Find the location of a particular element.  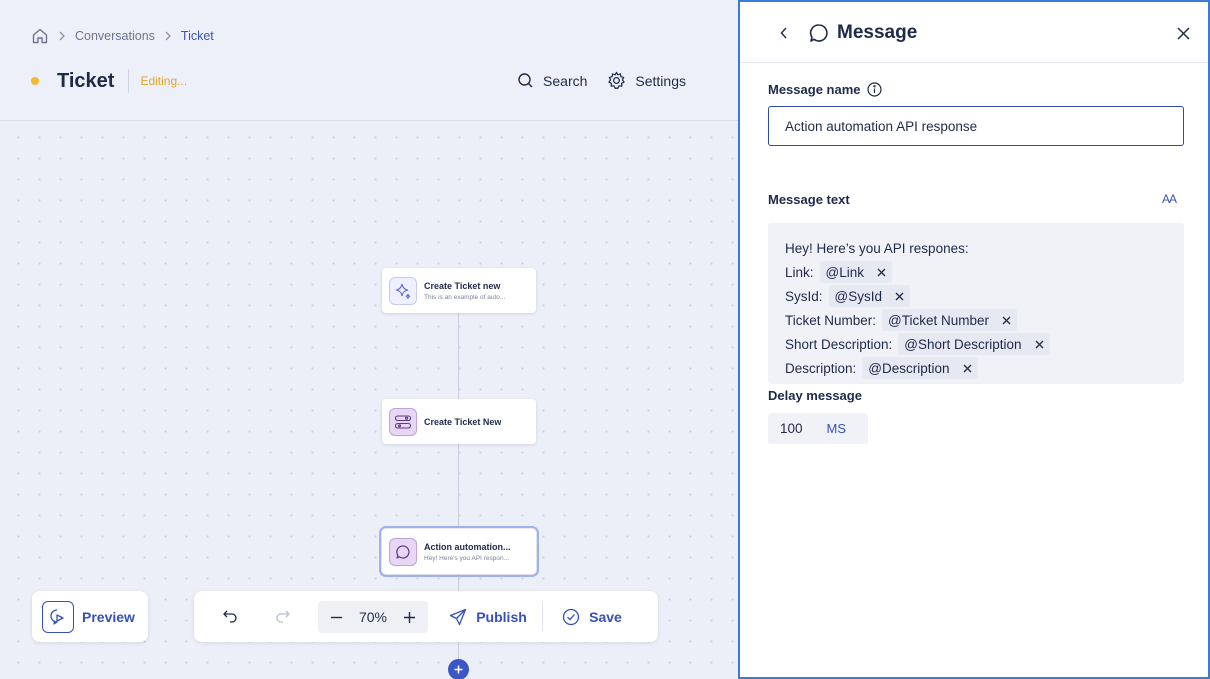

title-divider is located at coordinates (129, 81).